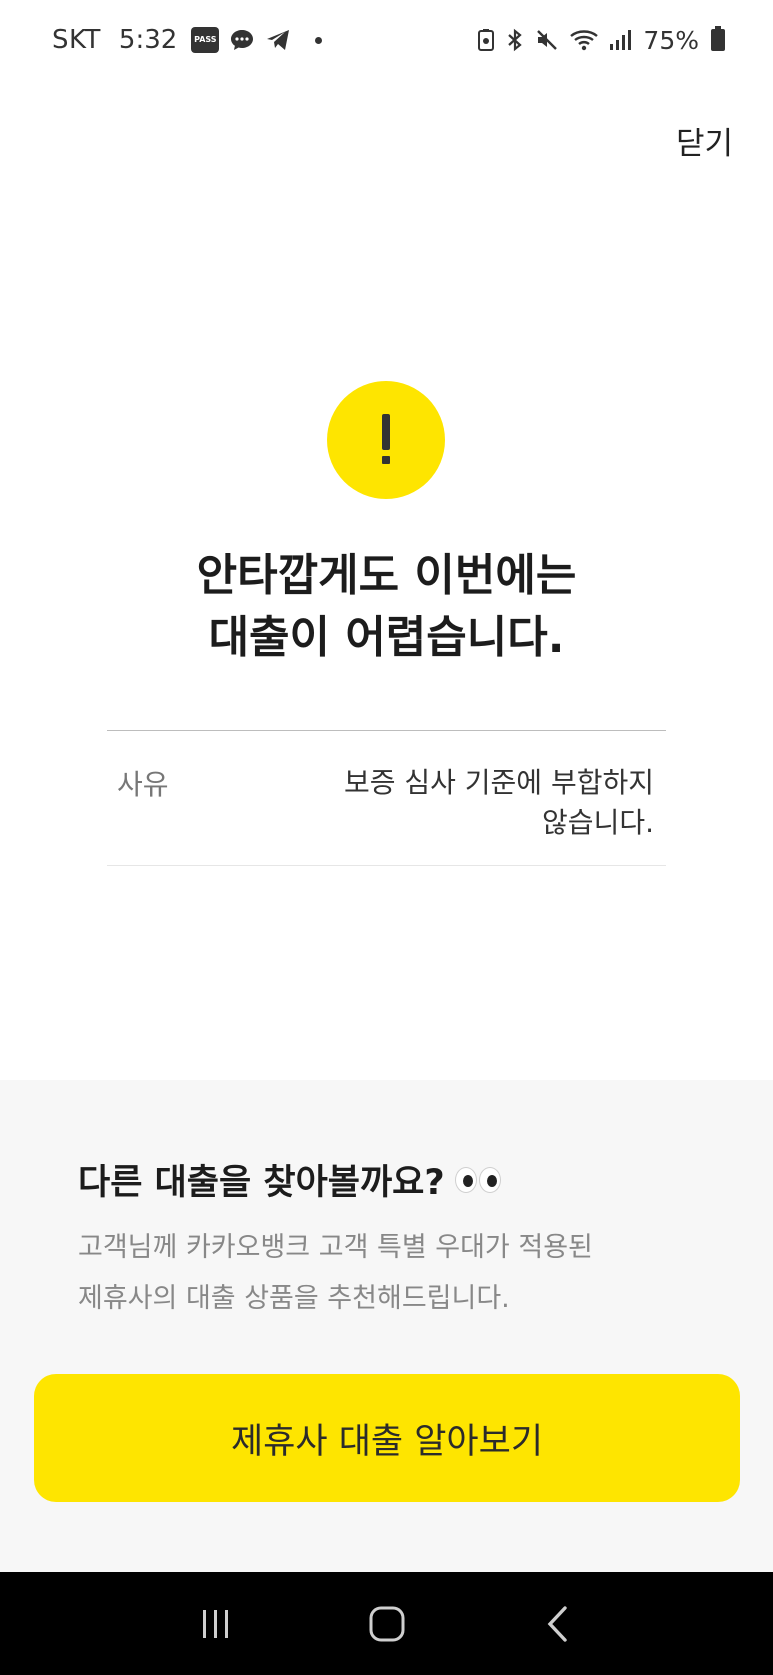 The height and width of the screenshot is (1675, 773). I want to click on signal-icon, so click(620, 40).